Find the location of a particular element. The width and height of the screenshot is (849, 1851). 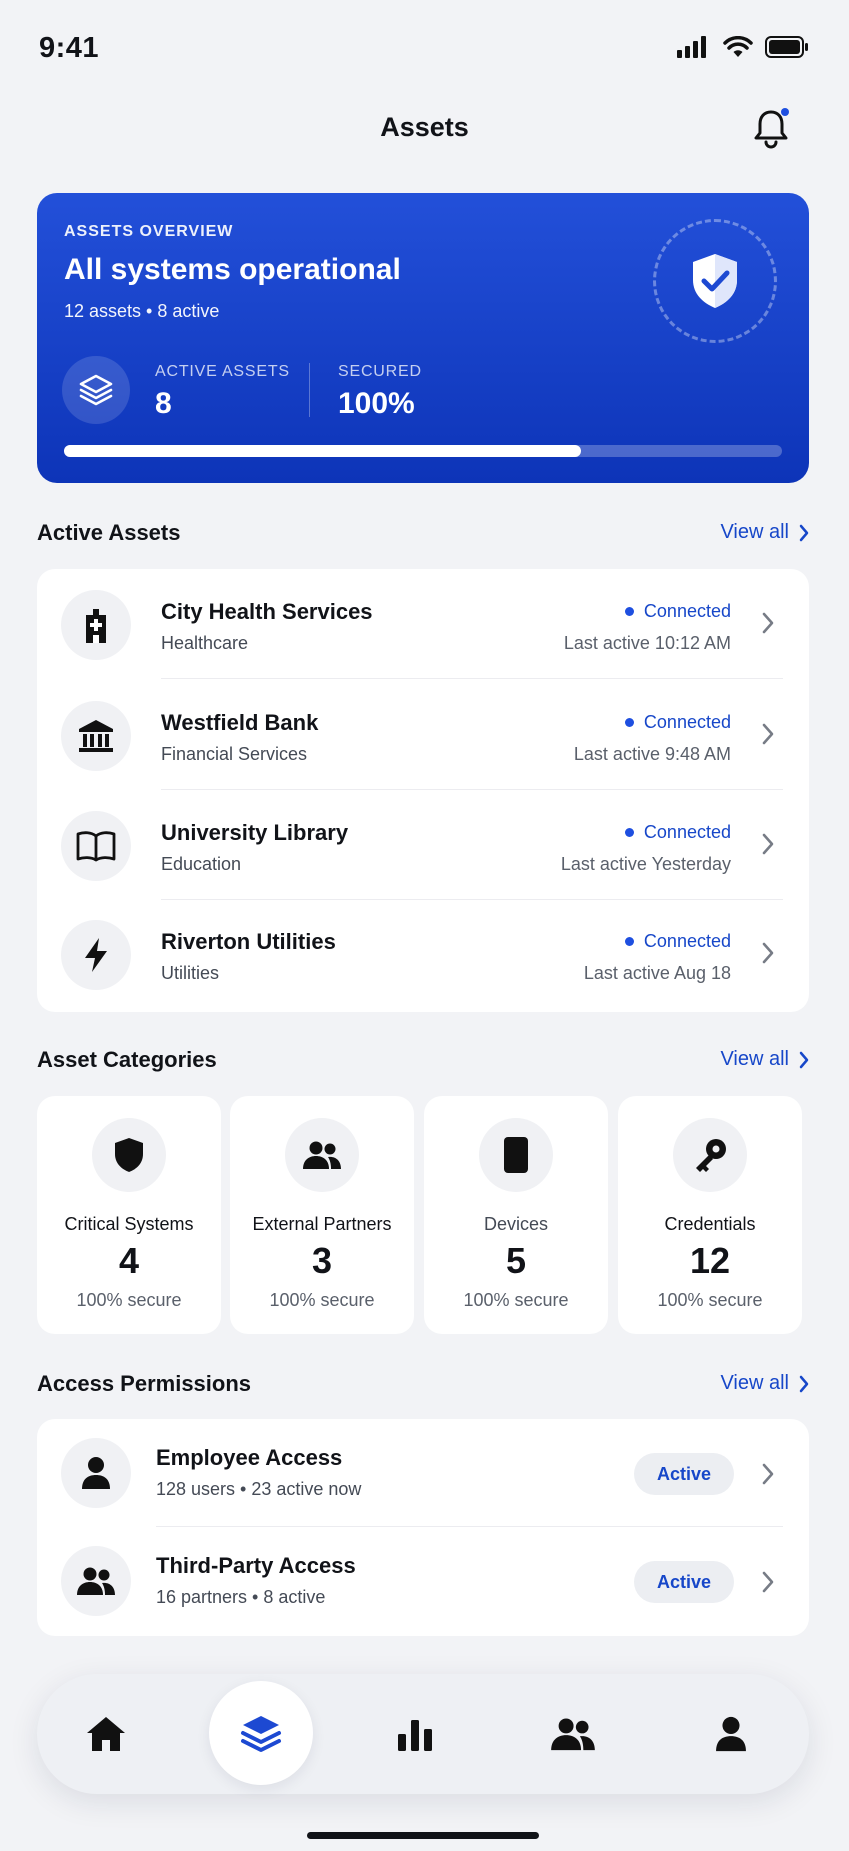

permission-sub: 16 partners • 8 active is located at coordinates (241, 1597).